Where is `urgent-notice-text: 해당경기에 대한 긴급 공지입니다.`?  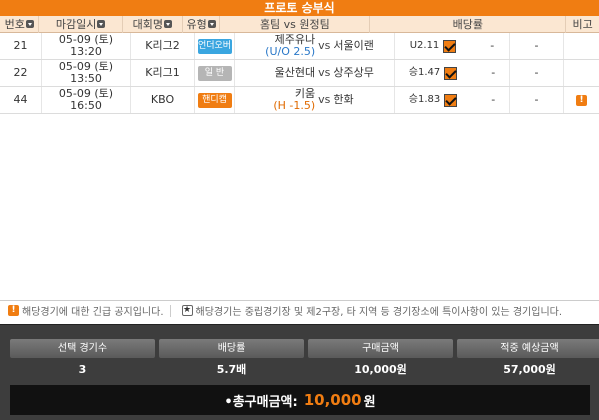 urgent-notice-text: 해당경기에 대한 긴급 공지입니다. is located at coordinates (93, 312).